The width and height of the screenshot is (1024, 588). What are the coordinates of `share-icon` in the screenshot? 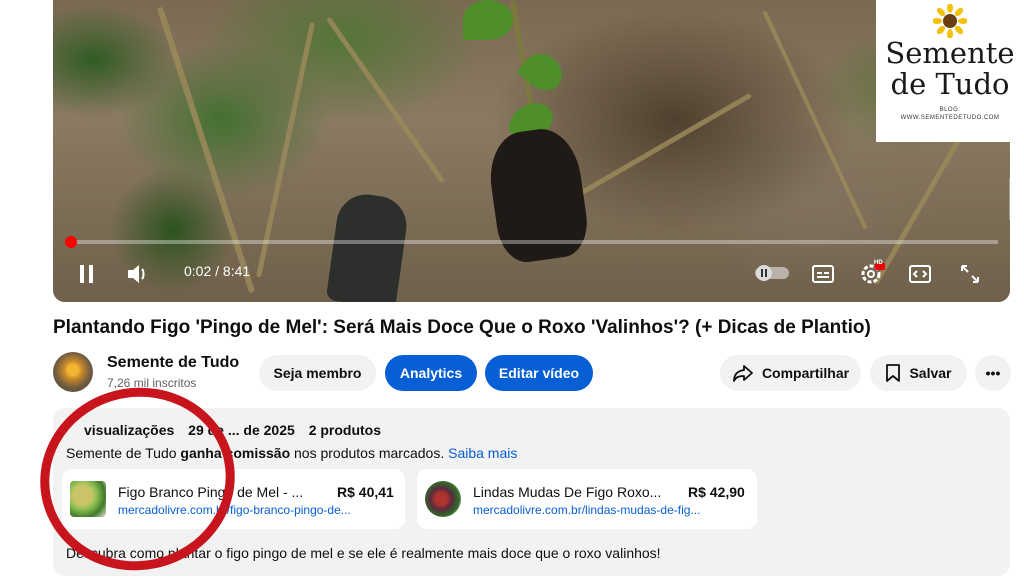 It's located at (743, 373).